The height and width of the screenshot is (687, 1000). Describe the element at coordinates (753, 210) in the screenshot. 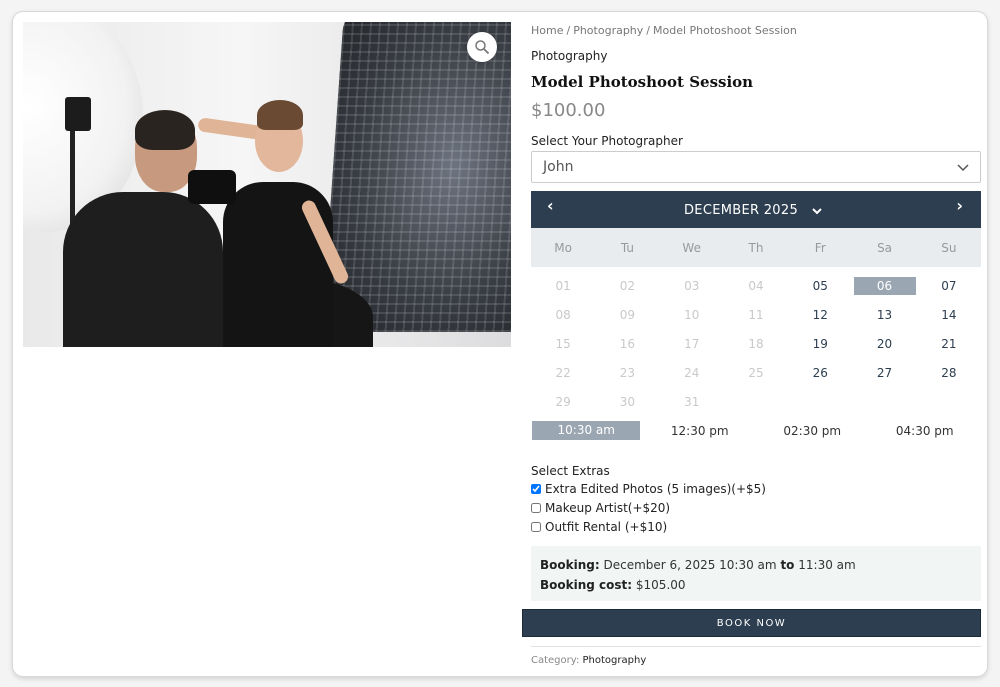

I see `calendar-month-select: DECEMBER 2025` at that location.